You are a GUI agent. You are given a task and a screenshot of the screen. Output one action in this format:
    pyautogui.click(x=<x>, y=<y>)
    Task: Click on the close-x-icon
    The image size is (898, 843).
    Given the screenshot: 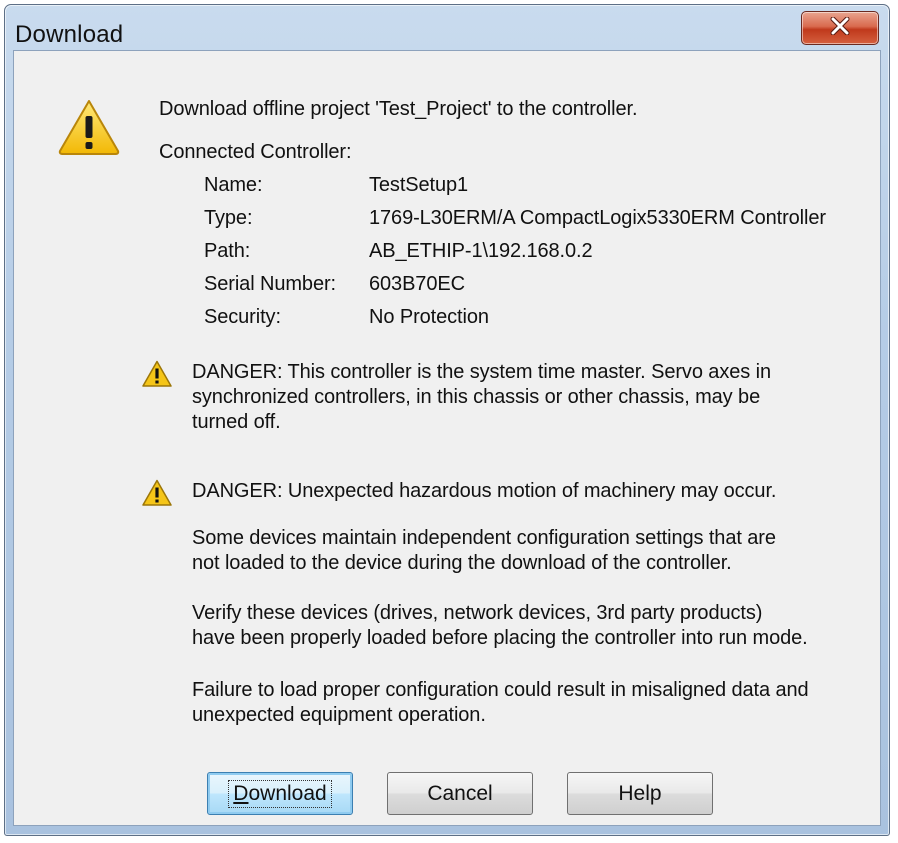 What is the action you would take?
    pyautogui.click(x=840, y=28)
    